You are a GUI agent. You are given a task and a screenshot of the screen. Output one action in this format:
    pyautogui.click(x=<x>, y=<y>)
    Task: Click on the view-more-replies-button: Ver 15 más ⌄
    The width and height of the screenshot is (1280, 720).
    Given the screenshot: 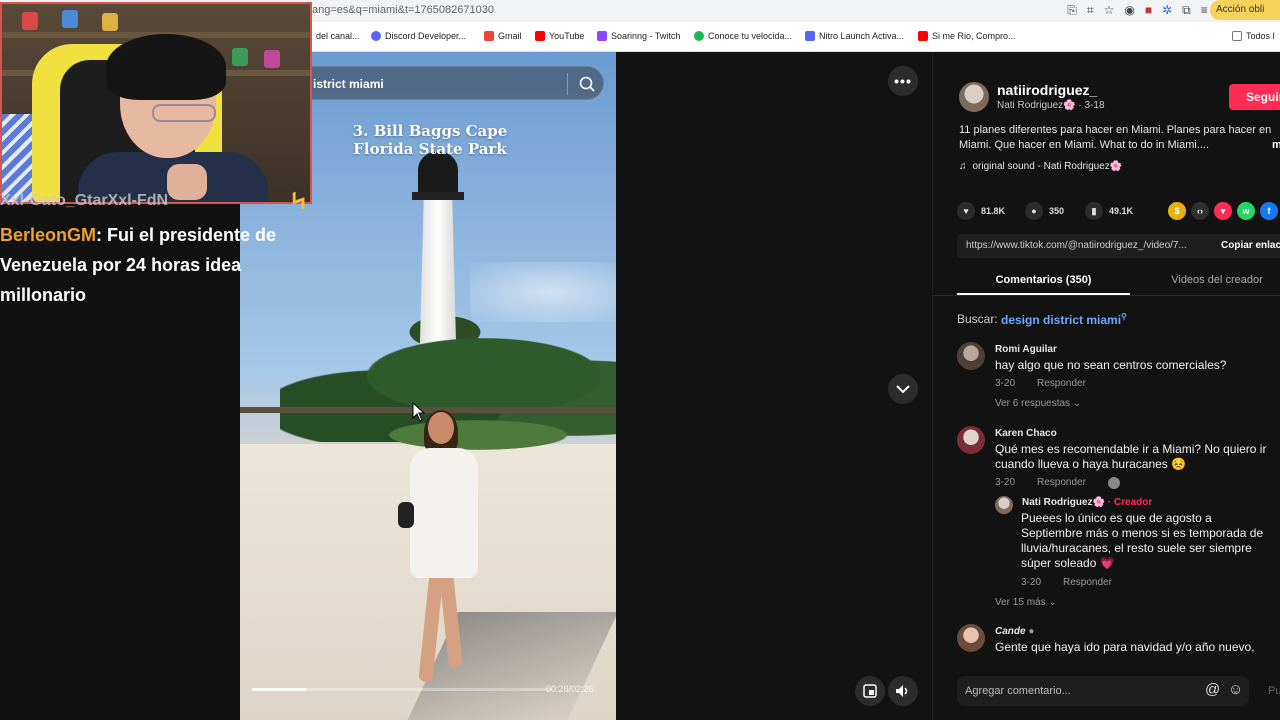 What is the action you would take?
    pyautogui.click(x=1026, y=602)
    